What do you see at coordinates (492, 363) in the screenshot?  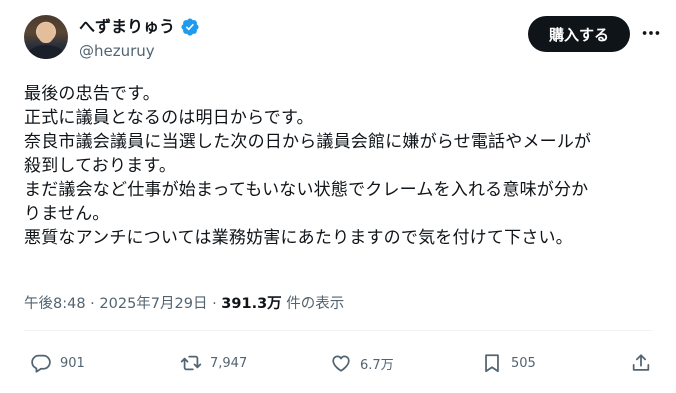 I see `bookmark-icon` at bounding box center [492, 363].